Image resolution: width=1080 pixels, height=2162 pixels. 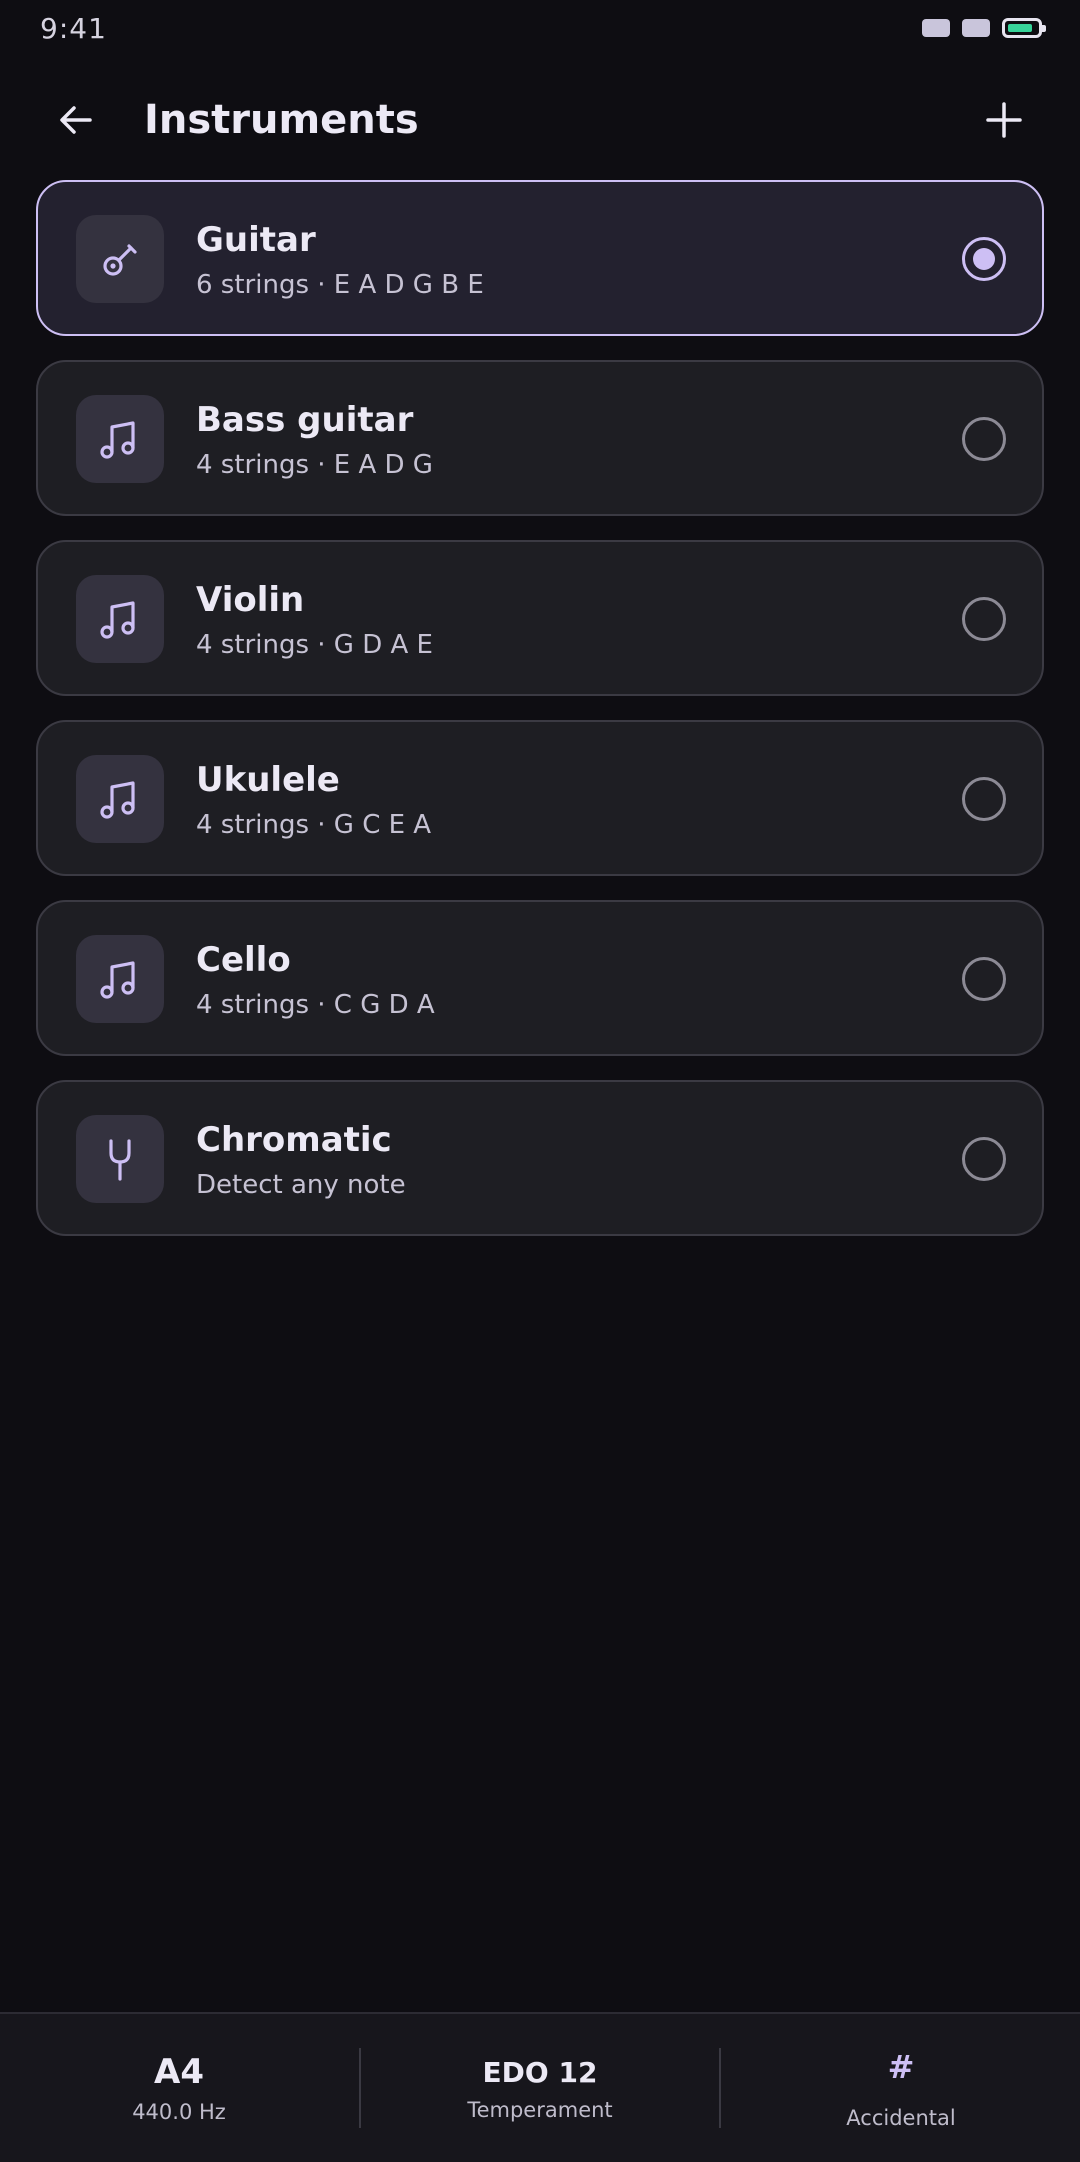 What do you see at coordinates (540, 798) in the screenshot?
I see `instrument-card-ukulele: Ukulele 4 strings · G C E A` at bounding box center [540, 798].